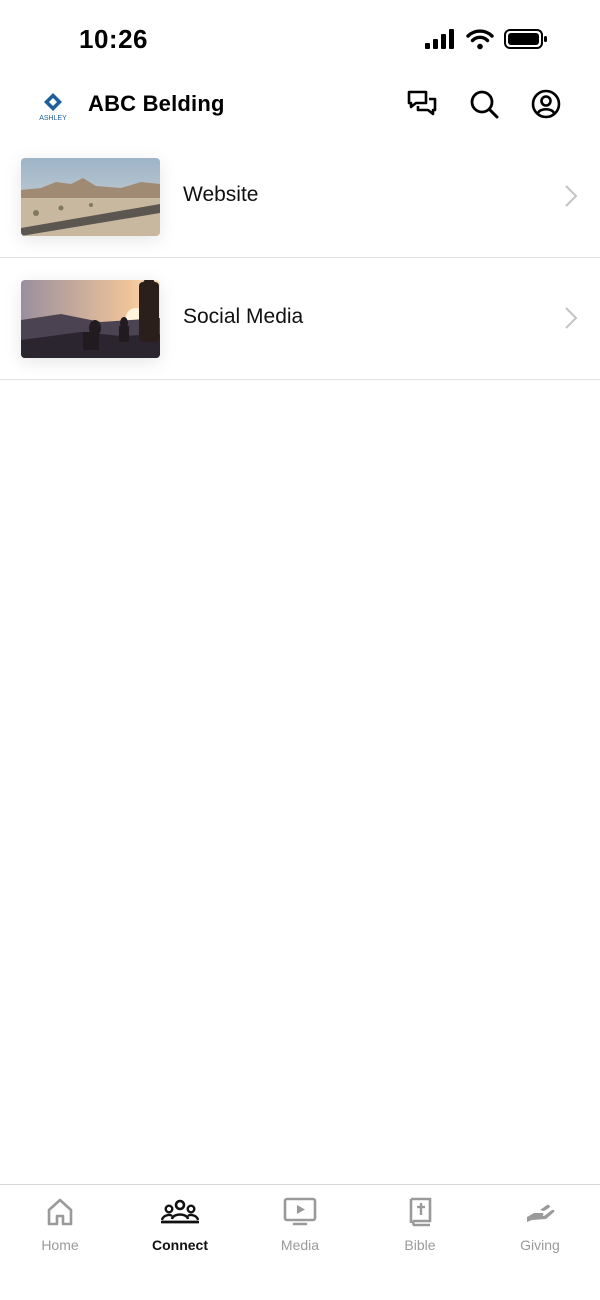 The image size is (600, 1300). Describe the element at coordinates (113, 39) in the screenshot. I see `status-time: 10:26` at that location.